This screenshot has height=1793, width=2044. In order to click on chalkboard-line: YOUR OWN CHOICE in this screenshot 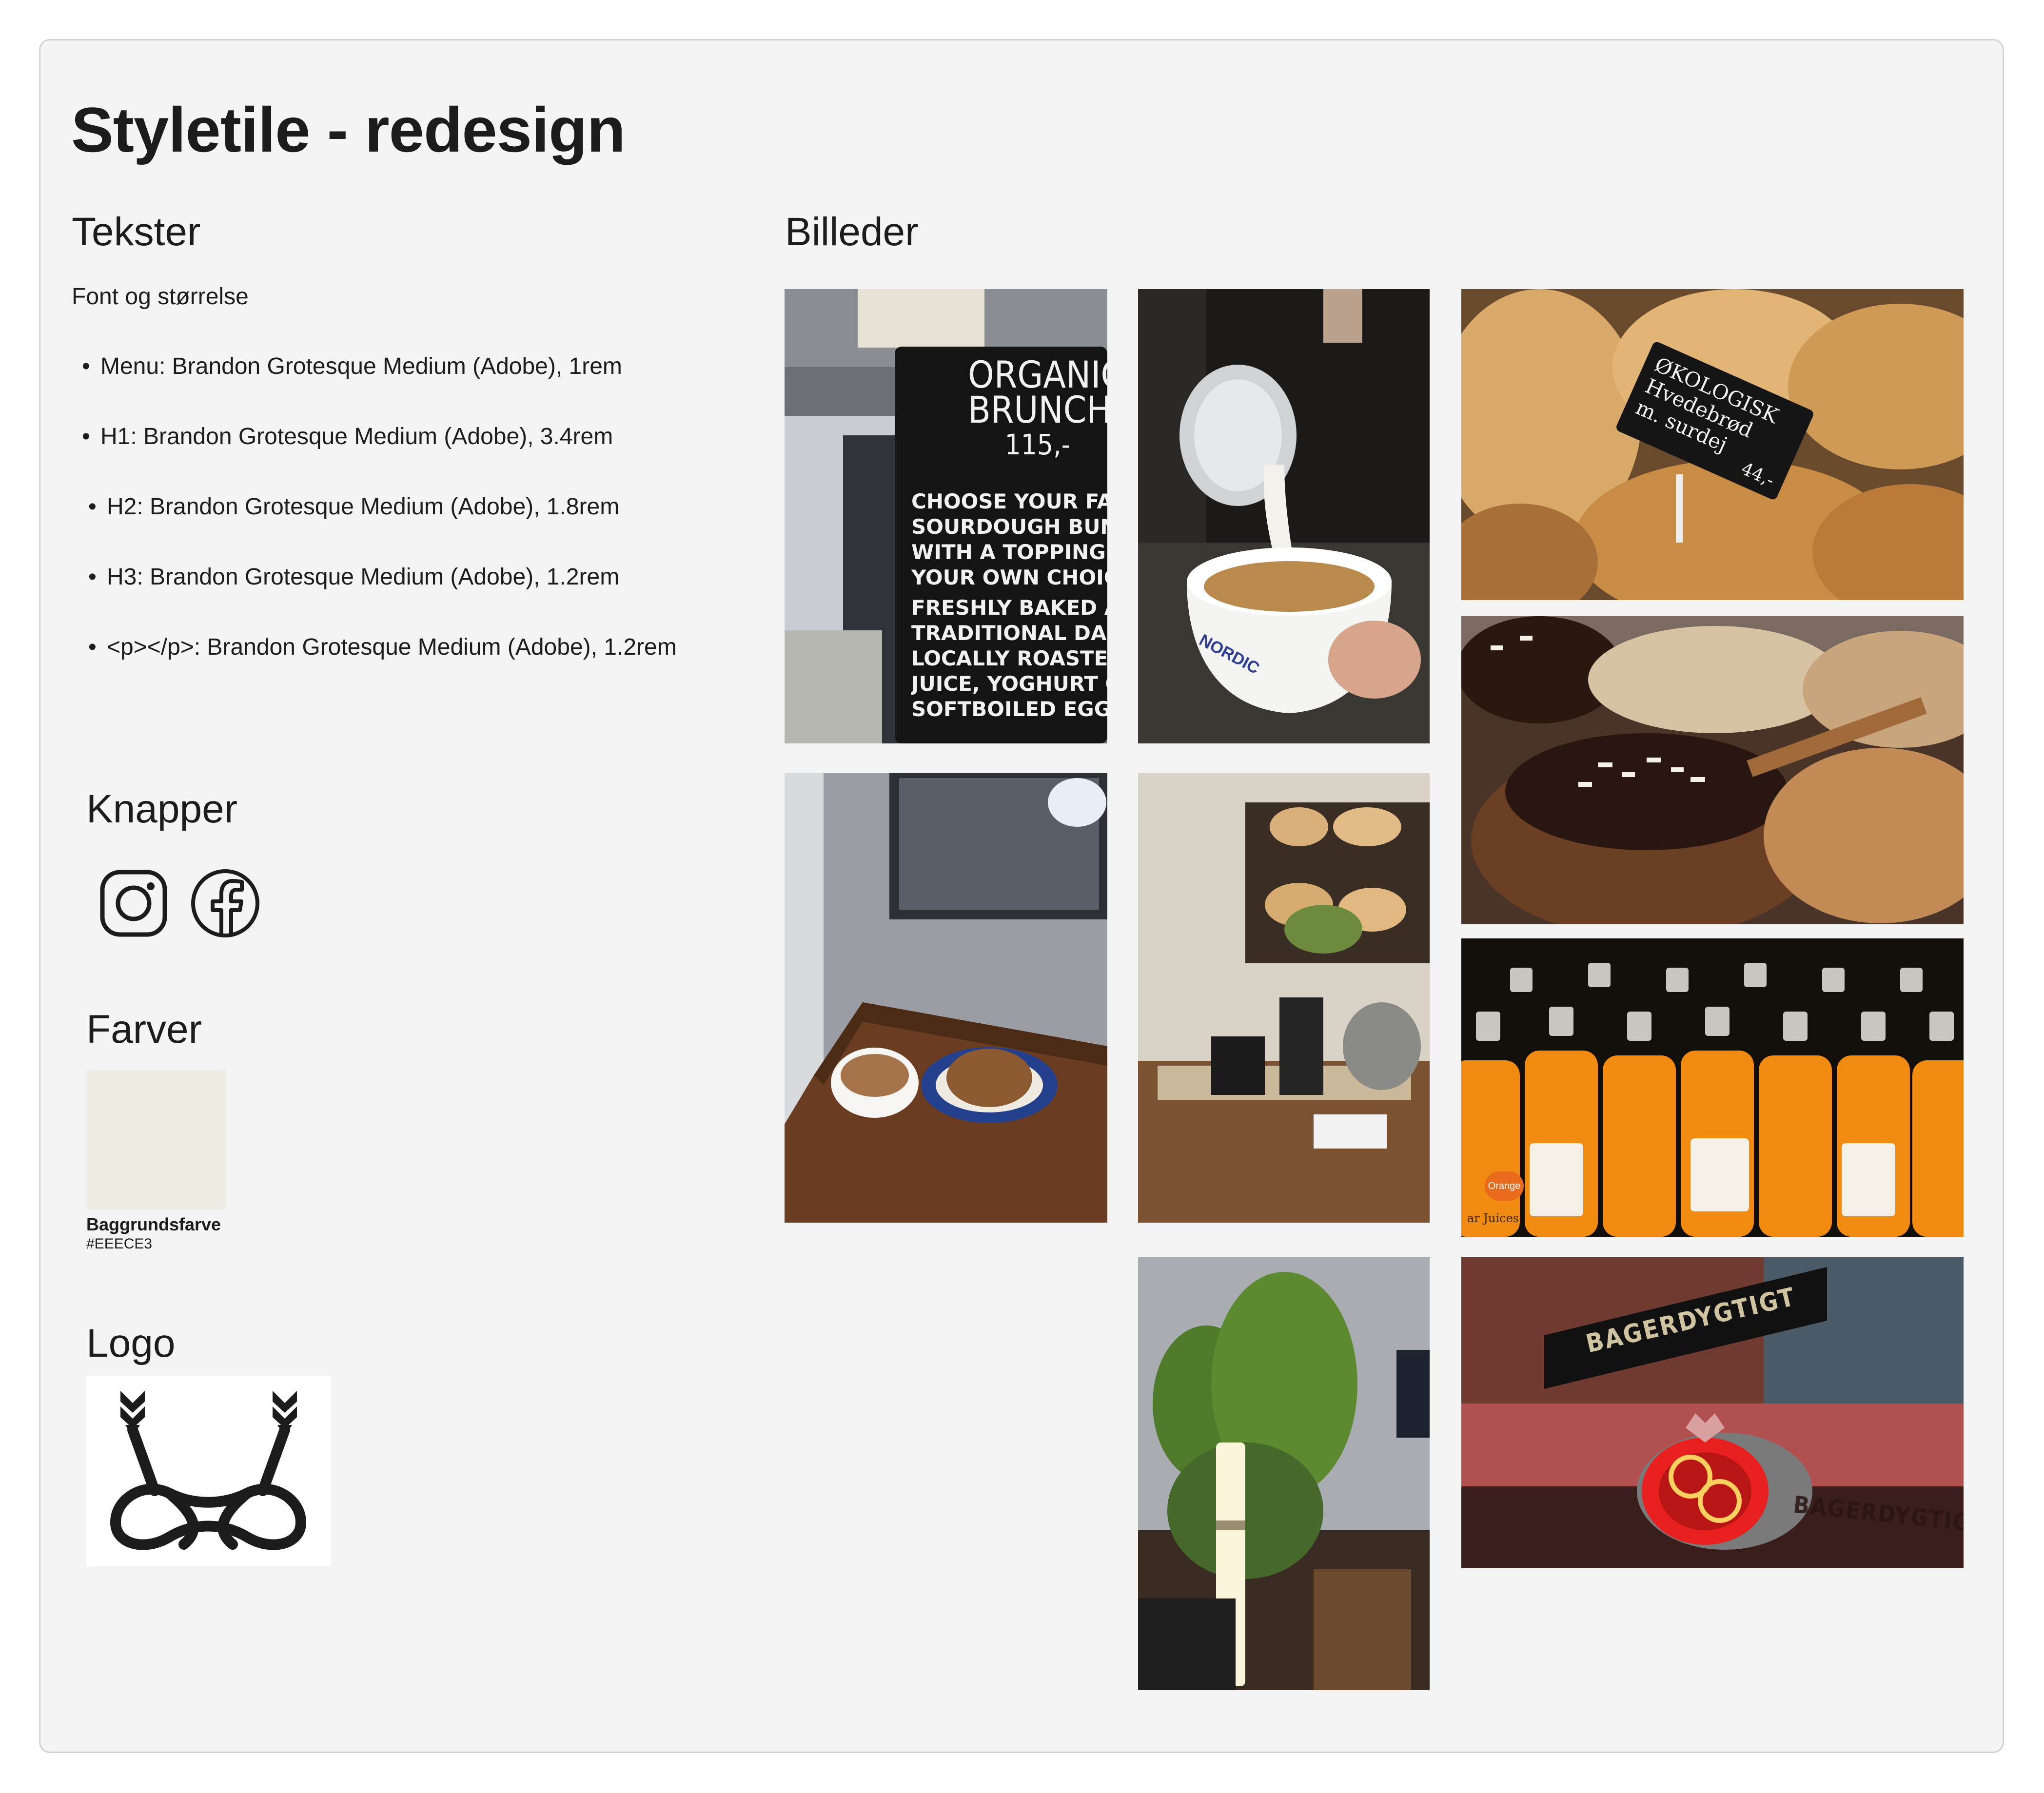, I will do `click(1009, 577)`.